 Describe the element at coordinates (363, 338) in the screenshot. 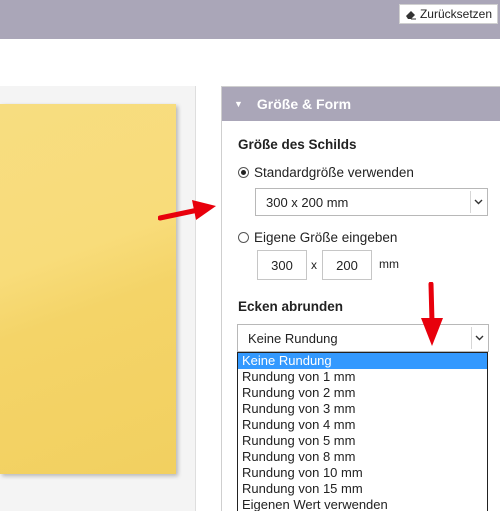

I see `corner-rounding-select: Keine Rundung` at that location.